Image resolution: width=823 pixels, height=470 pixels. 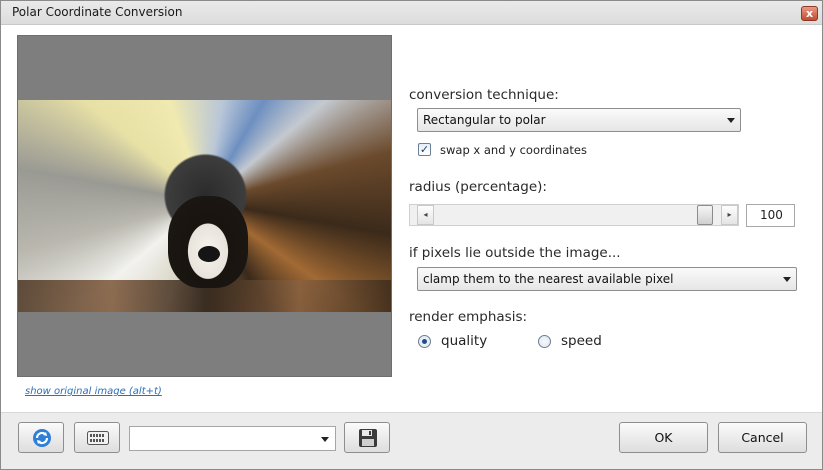 I want to click on ok-label: OK, so click(x=663, y=437).